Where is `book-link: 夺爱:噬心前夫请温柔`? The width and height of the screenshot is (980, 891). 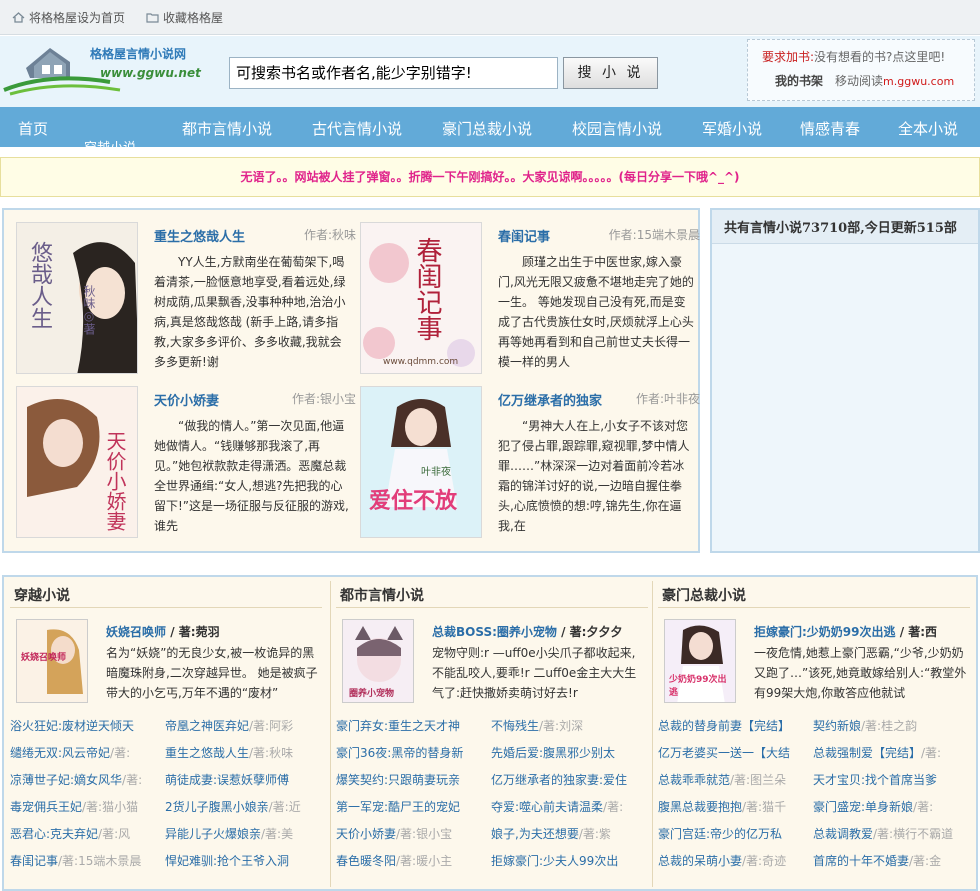 book-link: 夺爱:噬心前夫请温柔 is located at coordinates (547, 807).